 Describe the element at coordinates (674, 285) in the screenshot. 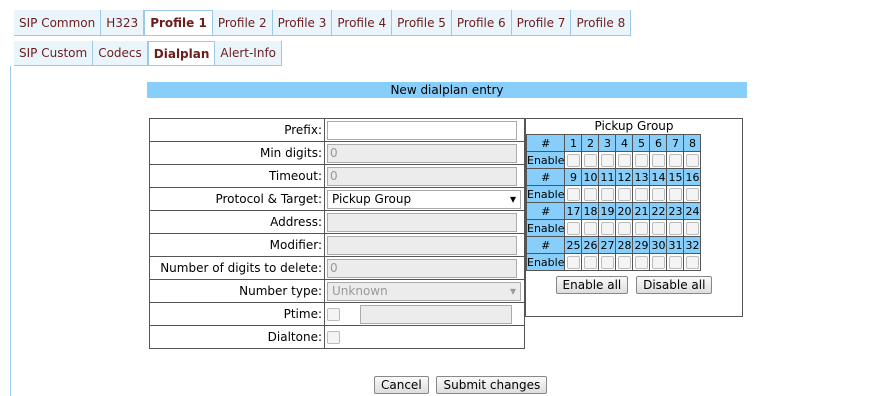

I see `disable-all-button: Disable all` at that location.